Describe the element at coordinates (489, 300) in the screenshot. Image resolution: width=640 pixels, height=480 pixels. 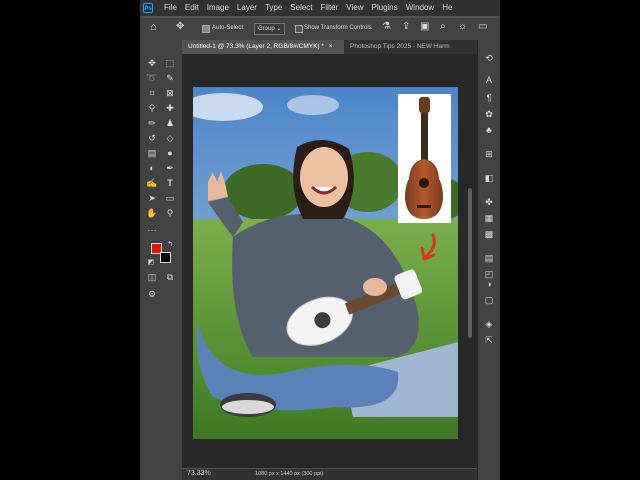
I see `paths-icon: ▢` at that location.